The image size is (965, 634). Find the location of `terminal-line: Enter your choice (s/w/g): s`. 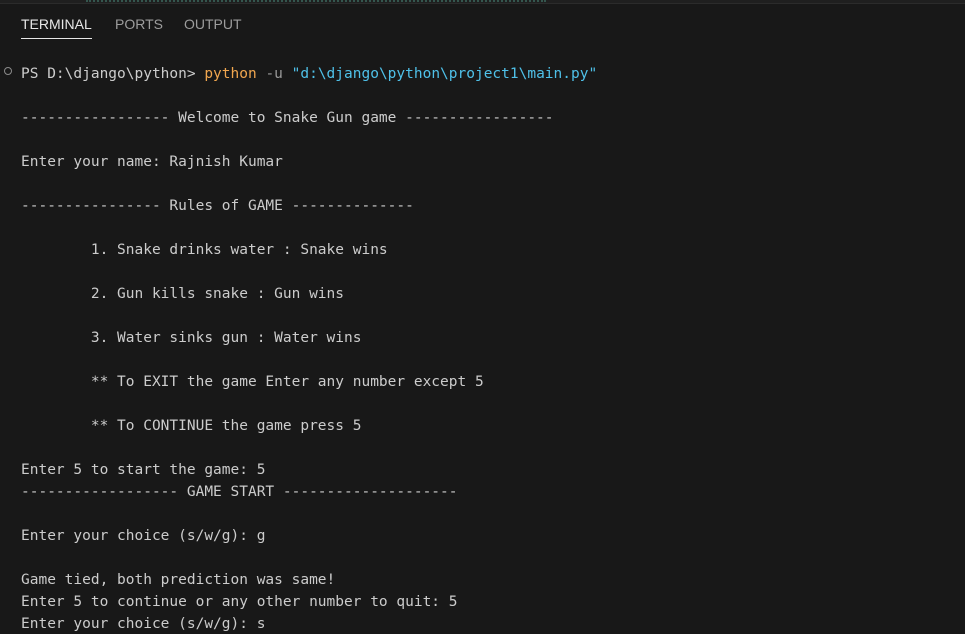

terminal-line: Enter your choice (s/w/g): s is located at coordinates (143, 624).